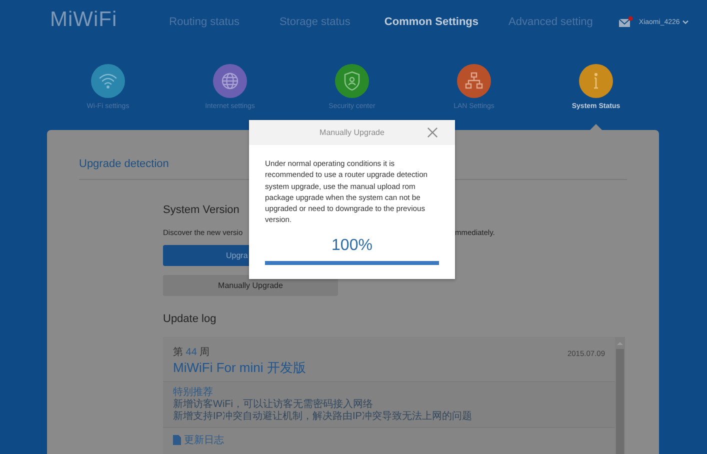 This screenshot has height=454, width=707. What do you see at coordinates (431, 22) in the screenshot?
I see `nav-link: Common Settings` at bounding box center [431, 22].